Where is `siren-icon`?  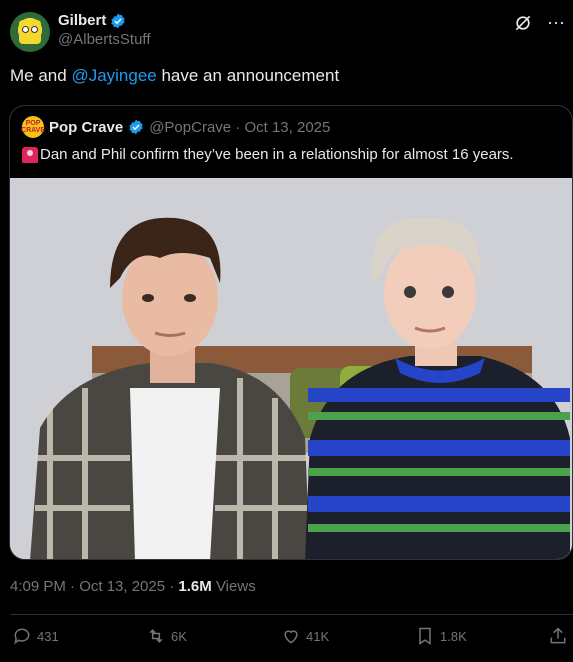
siren-icon is located at coordinates (30, 154).